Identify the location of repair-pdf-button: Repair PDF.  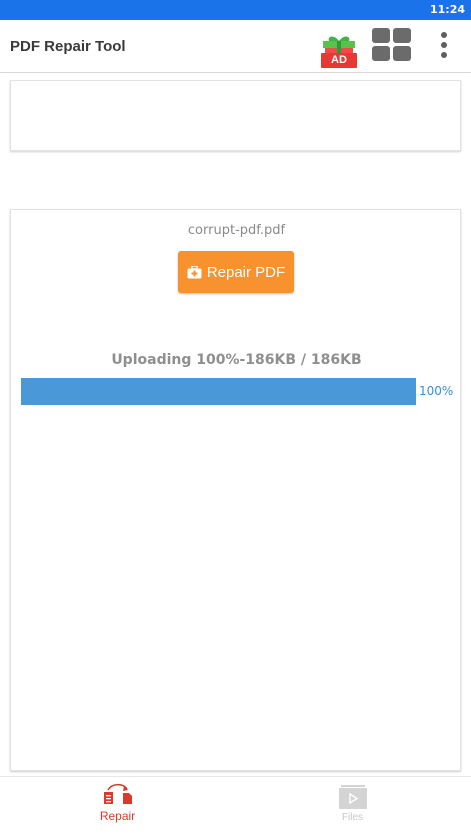
(236, 272).